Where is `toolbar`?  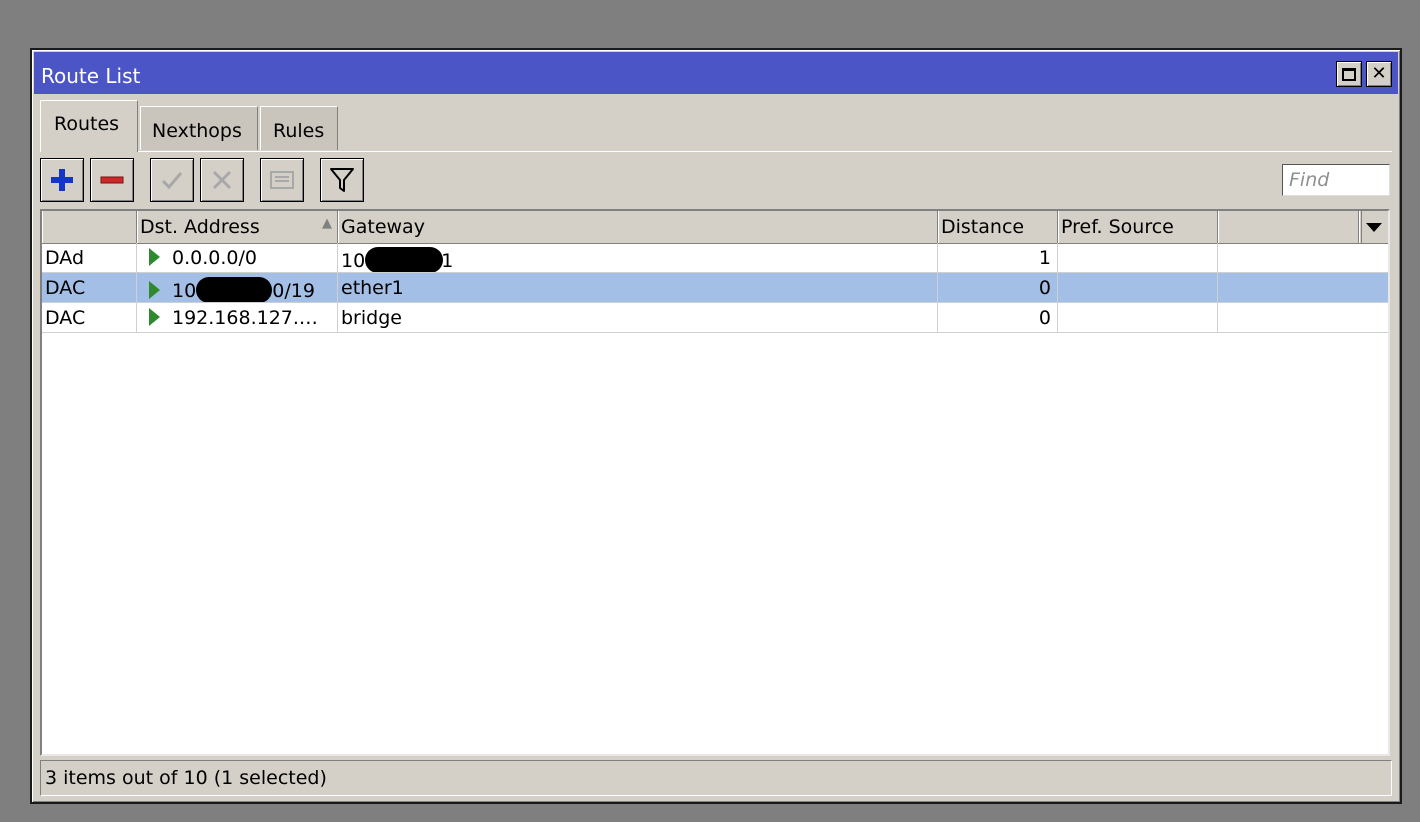 toolbar is located at coordinates (716, 181).